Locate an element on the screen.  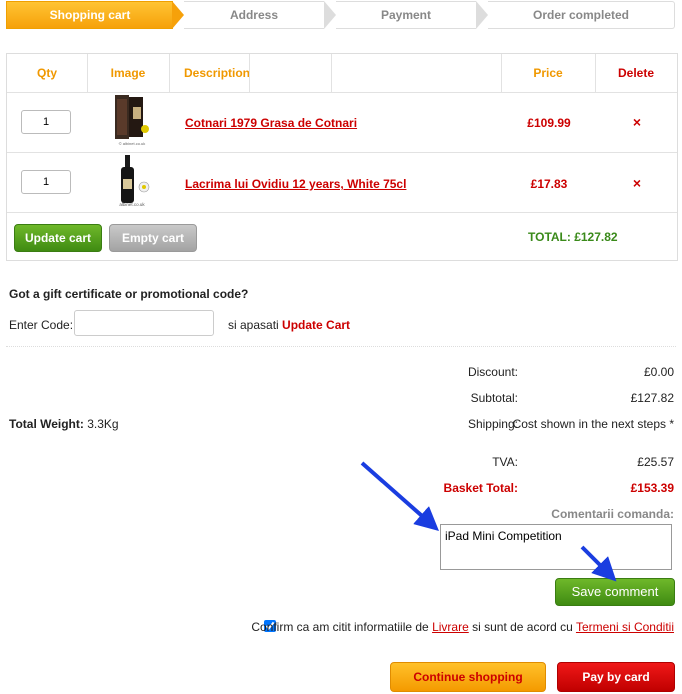
promo-code-input is located at coordinates (144, 323).